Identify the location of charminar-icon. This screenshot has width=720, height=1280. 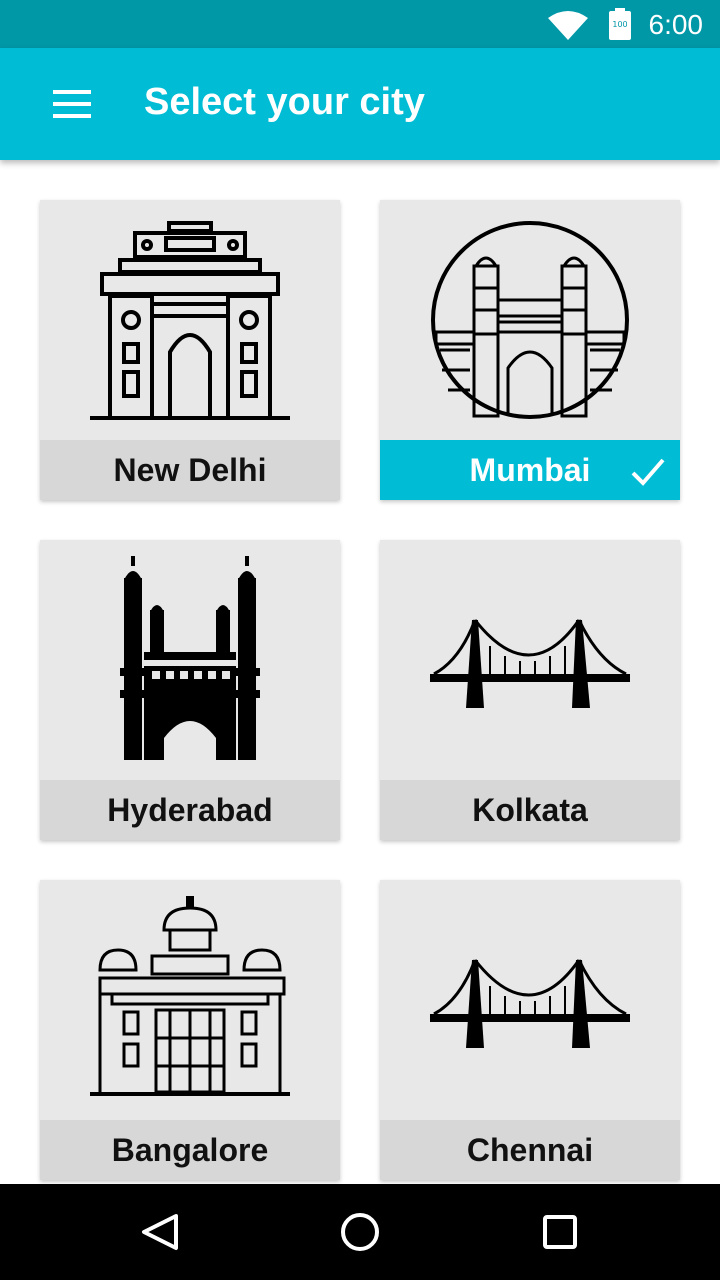
(190, 658).